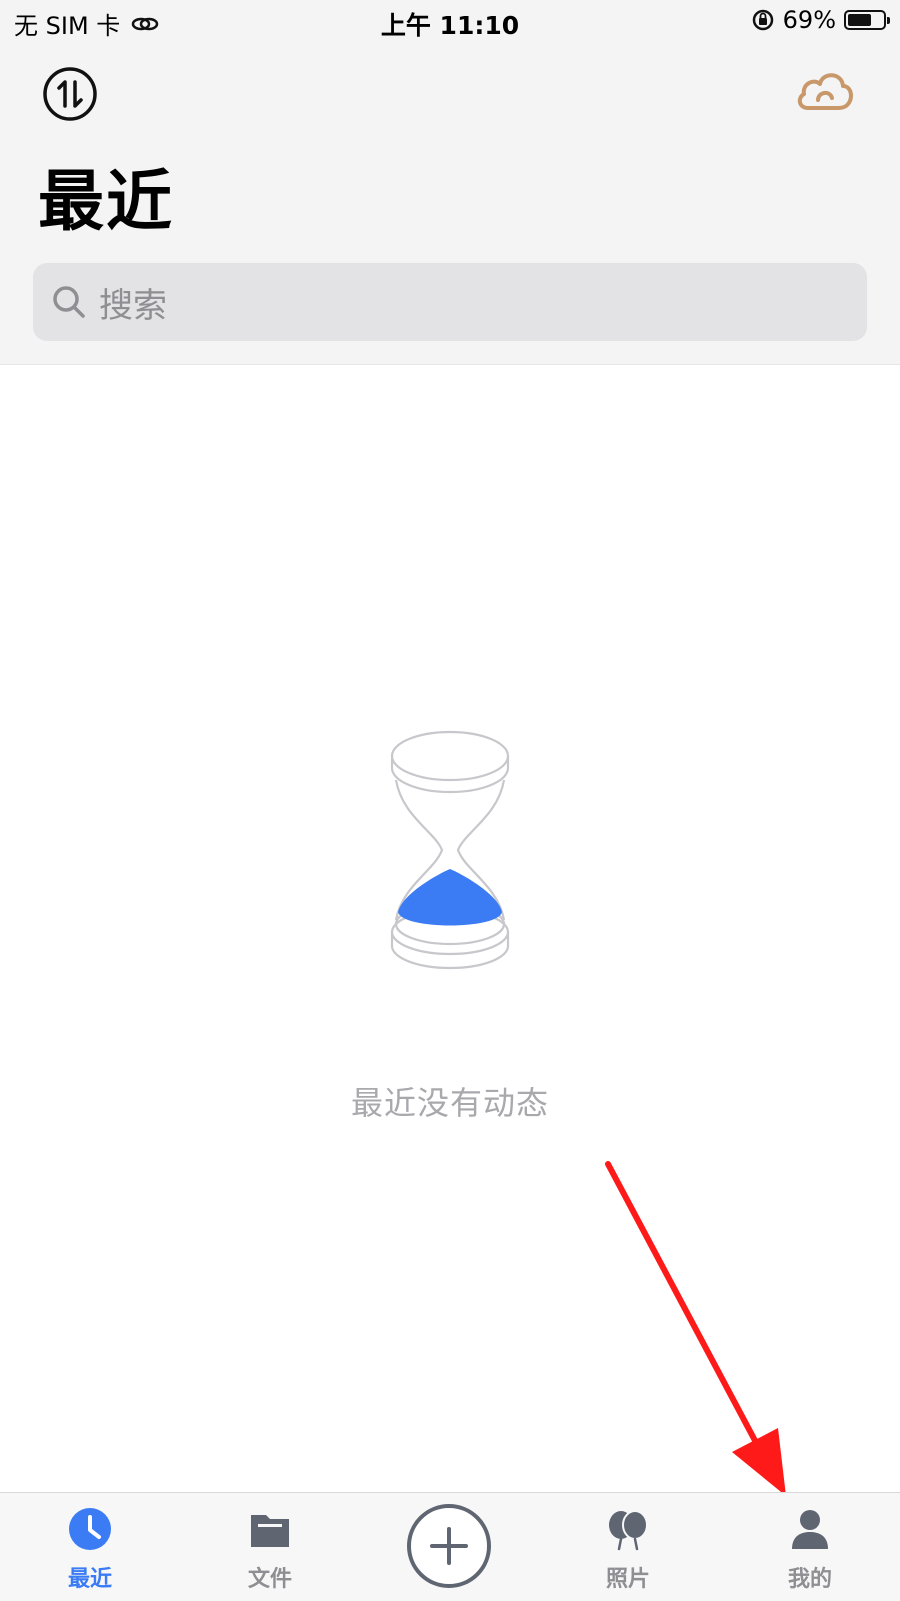 This screenshot has height=1601, width=900. Describe the element at coordinates (450, 23) in the screenshot. I see `status-bar: 无 SIM 卡 上午 11:10 69%` at that location.